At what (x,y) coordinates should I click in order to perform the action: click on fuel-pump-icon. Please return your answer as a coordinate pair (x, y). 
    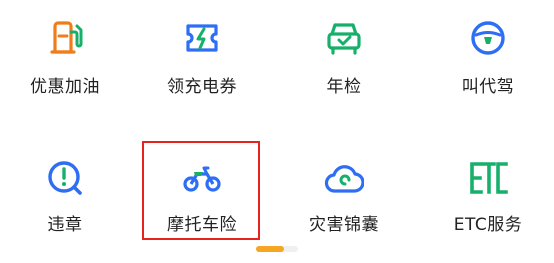
    Looking at the image, I should click on (65, 38).